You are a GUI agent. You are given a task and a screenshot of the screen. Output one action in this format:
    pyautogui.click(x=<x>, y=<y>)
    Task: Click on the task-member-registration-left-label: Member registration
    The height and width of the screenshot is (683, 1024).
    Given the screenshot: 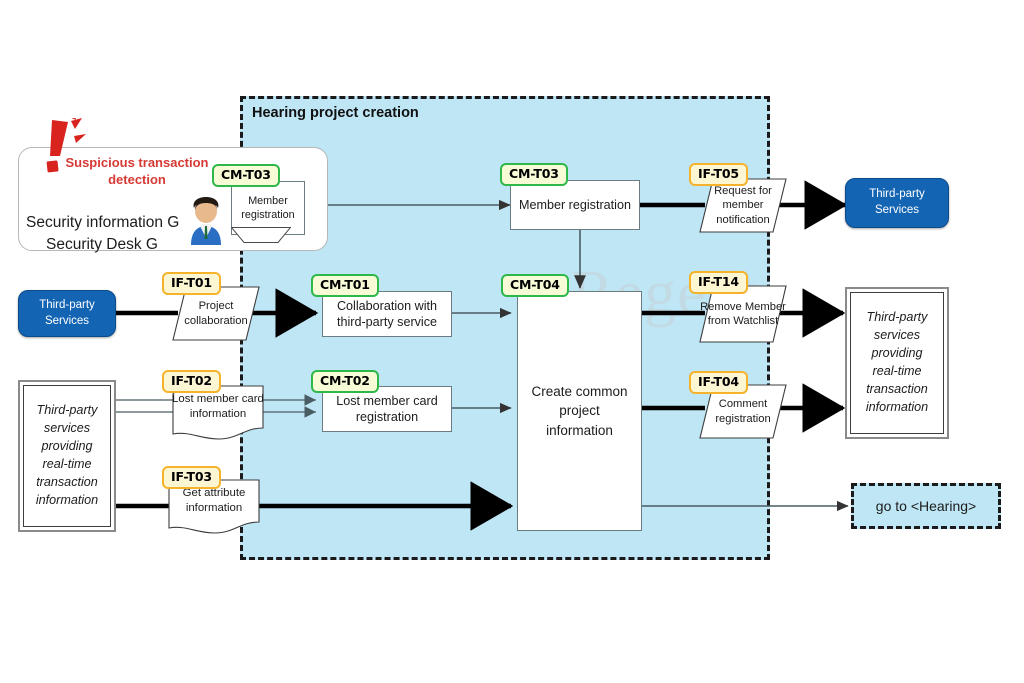 What is the action you would take?
    pyautogui.click(x=268, y=207)
    